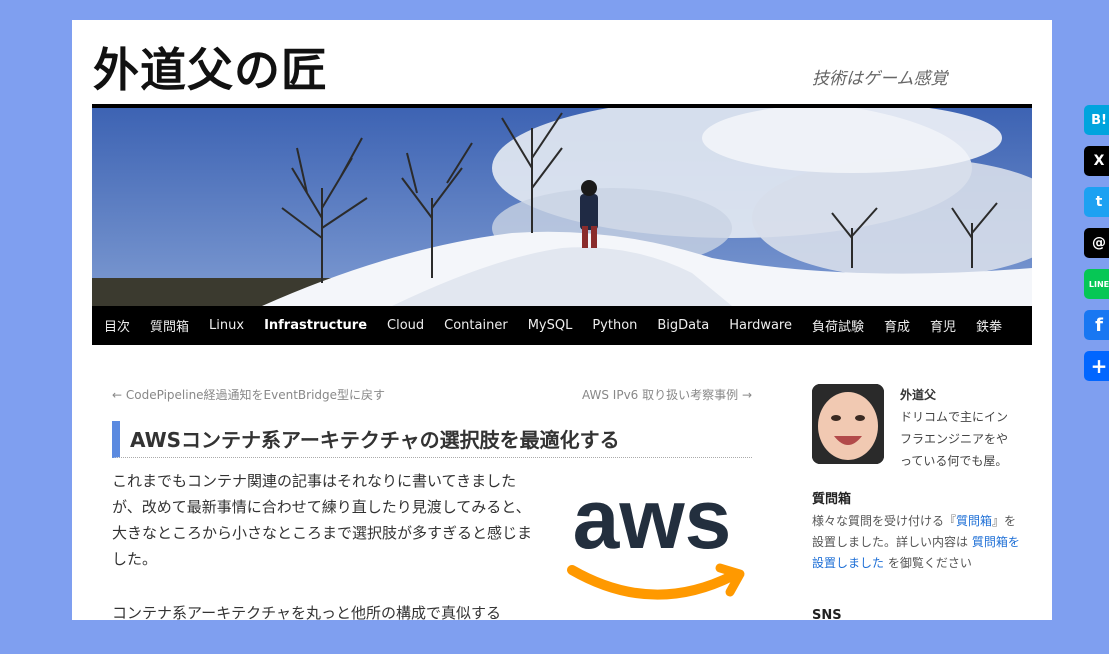  I want to click on site-title: 外道父の匠, so click(210, 67).